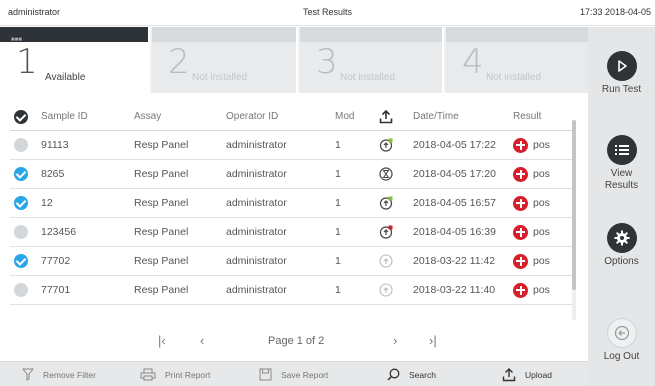  I want to click on result-cell: pos, so click(531, 203).